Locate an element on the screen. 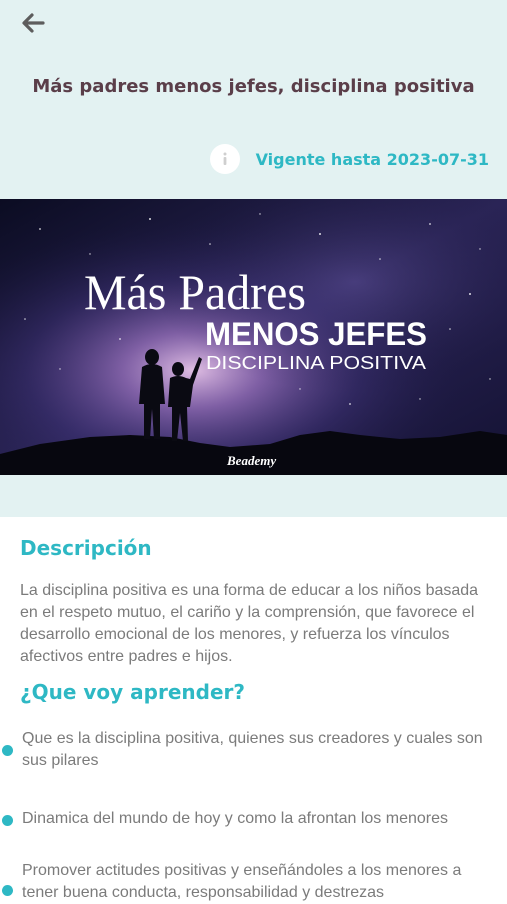 The height and width of the screenshot is (904, 507). banner-line3: DISCIPLINA POSITIVA is located at coordinates (316, 363).